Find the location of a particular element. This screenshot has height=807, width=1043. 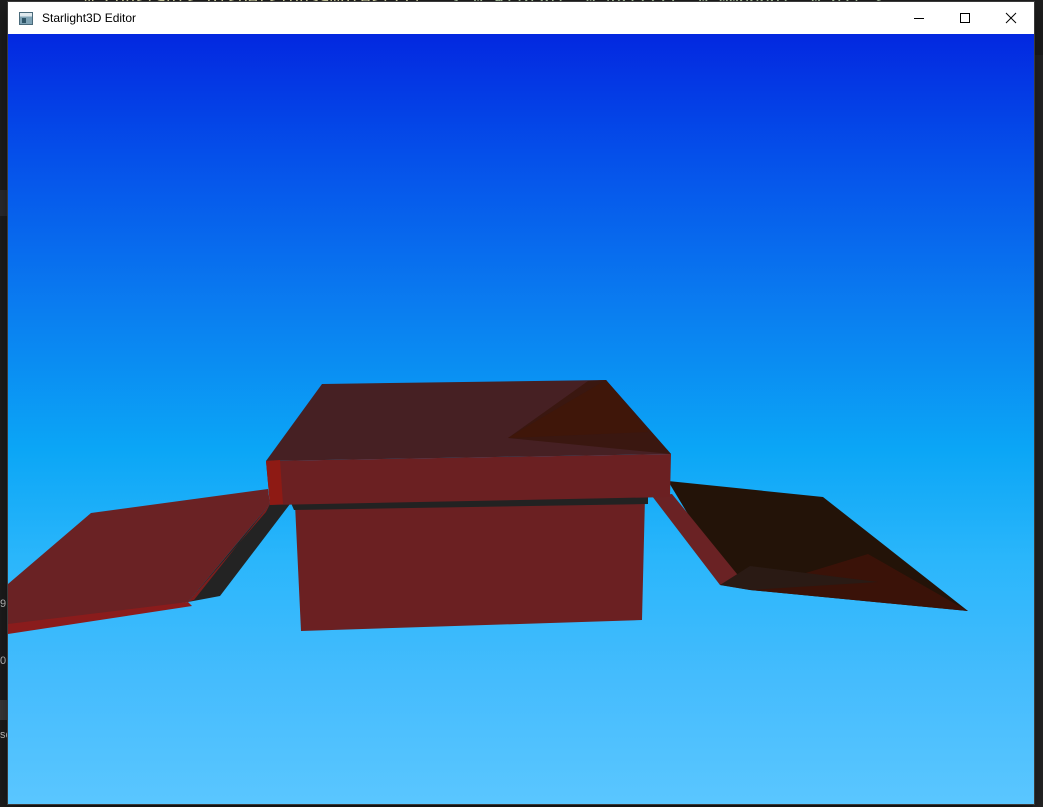

caption-buttons is located at coordinates (965, 18).